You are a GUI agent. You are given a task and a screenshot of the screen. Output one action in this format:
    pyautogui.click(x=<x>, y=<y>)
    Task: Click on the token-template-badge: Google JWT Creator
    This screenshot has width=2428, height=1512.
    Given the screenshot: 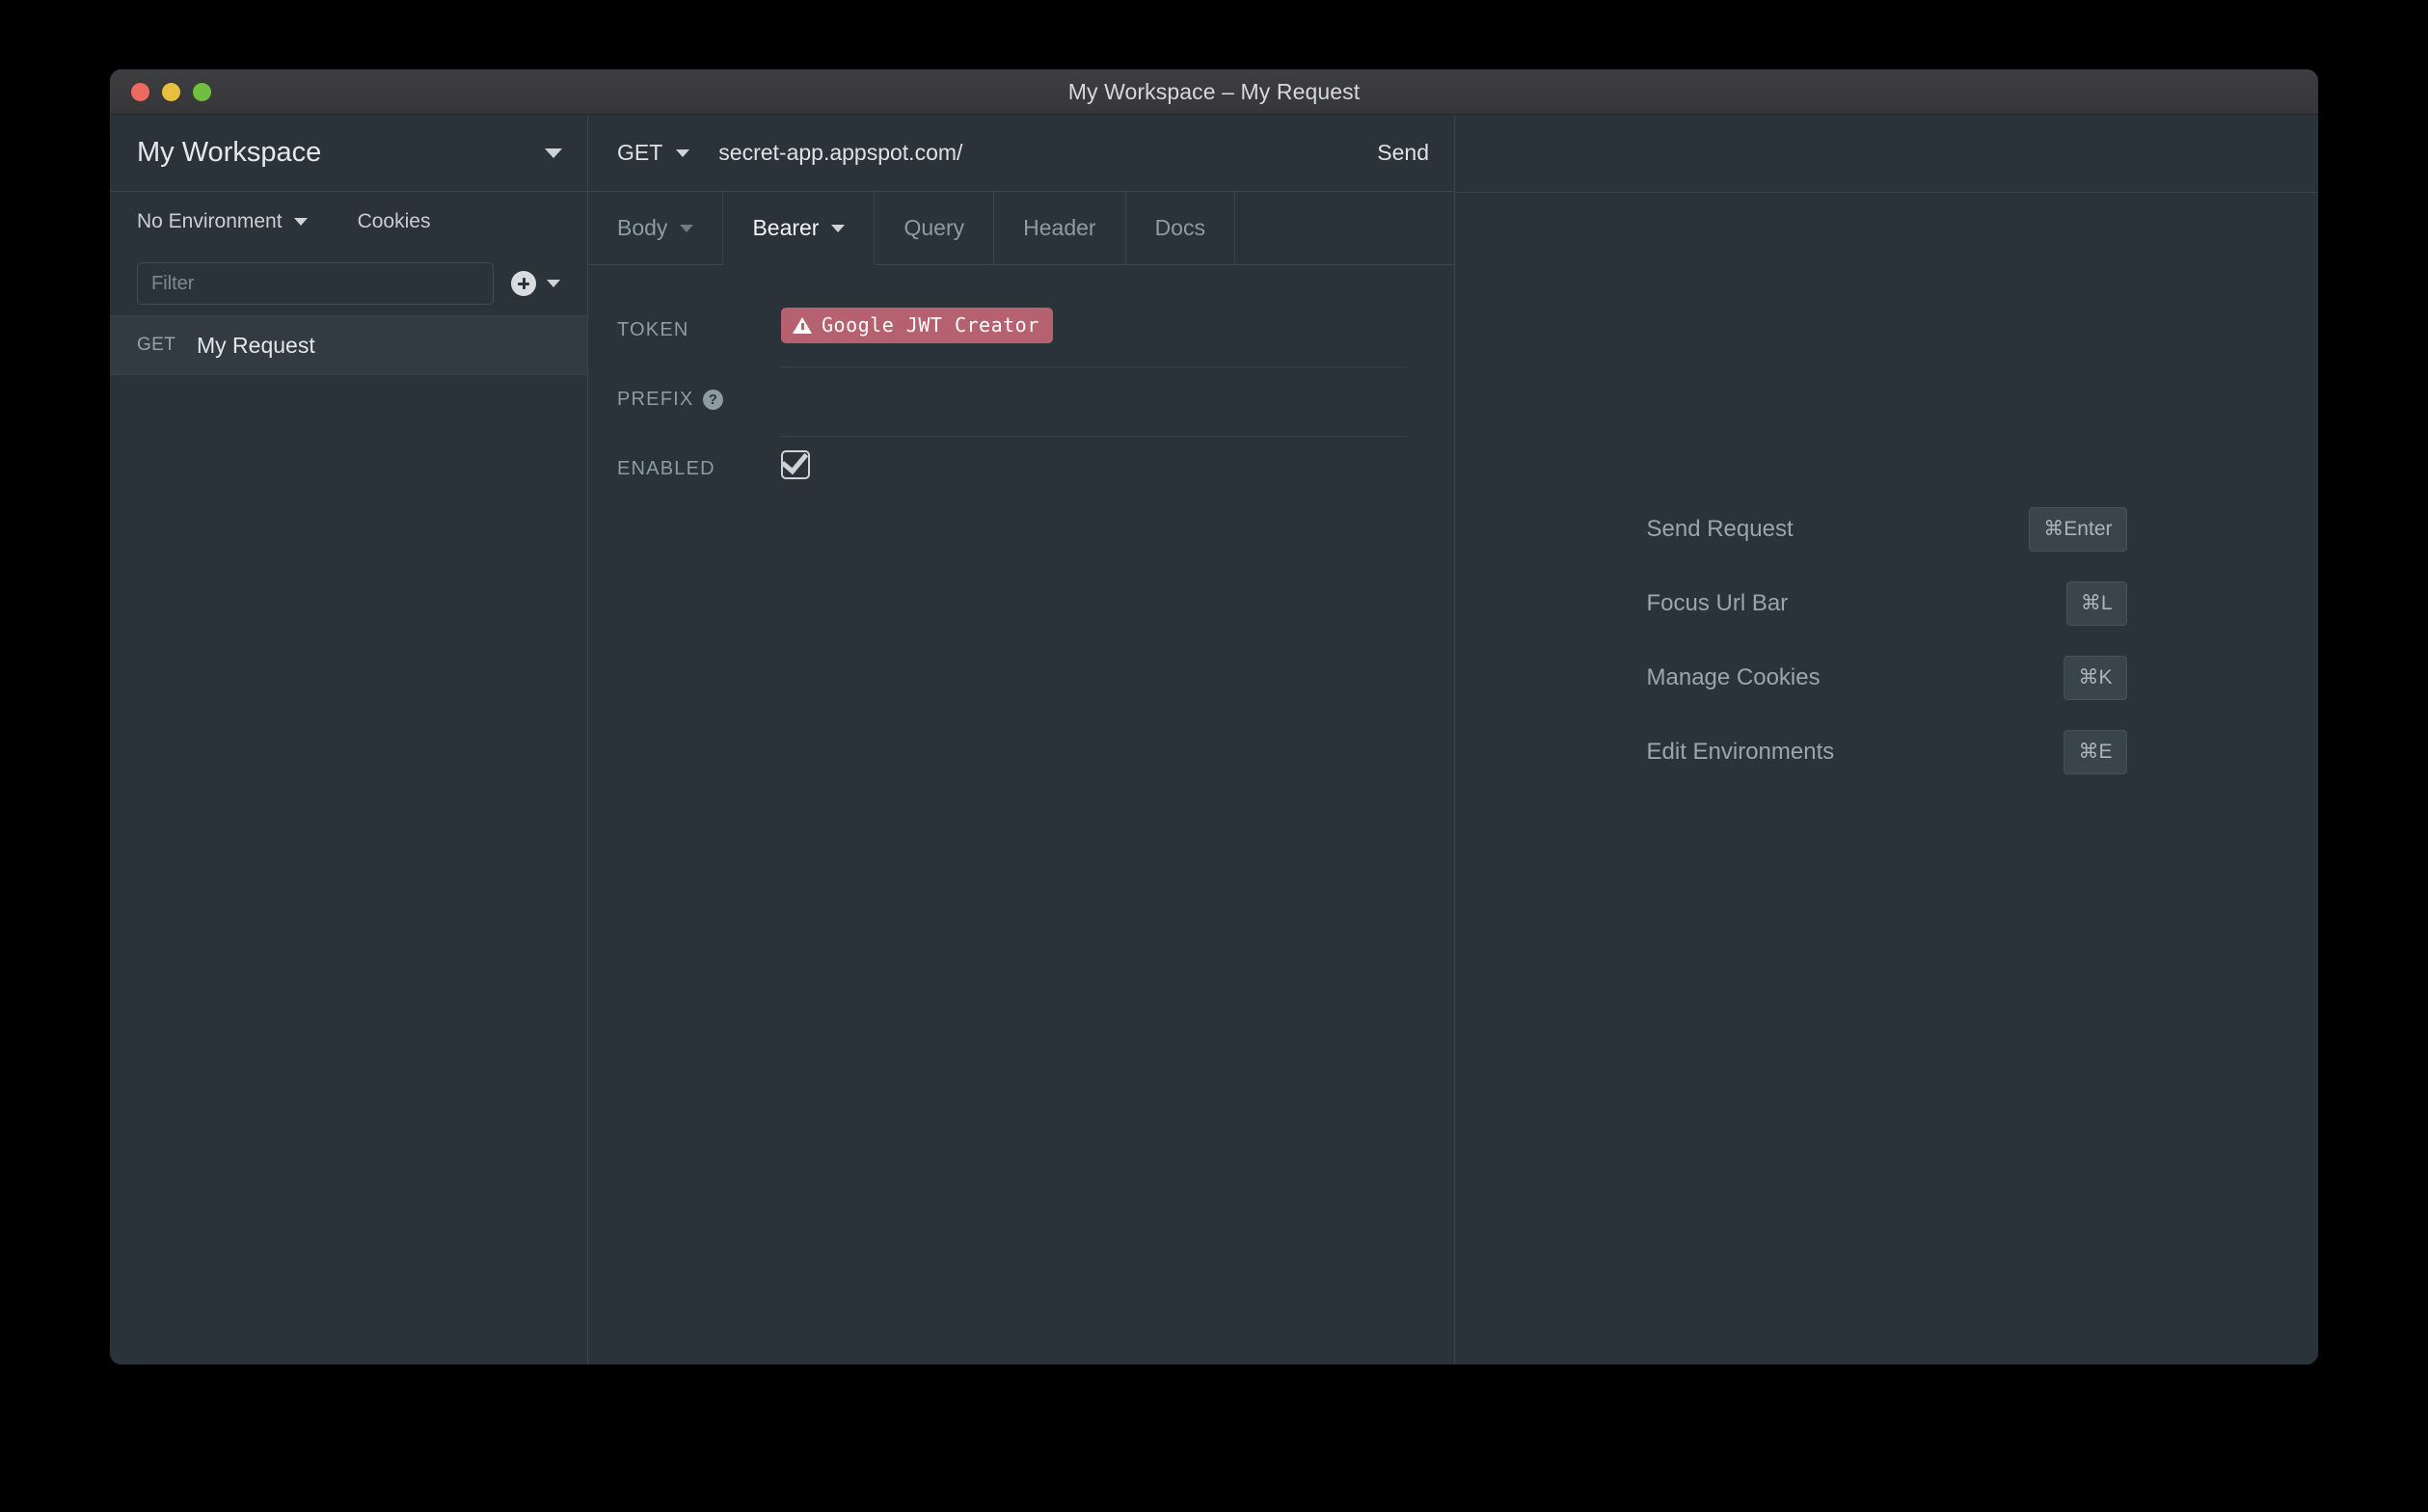 What is the action you would take?
    pyautogui.click(x=917, y=325)
    